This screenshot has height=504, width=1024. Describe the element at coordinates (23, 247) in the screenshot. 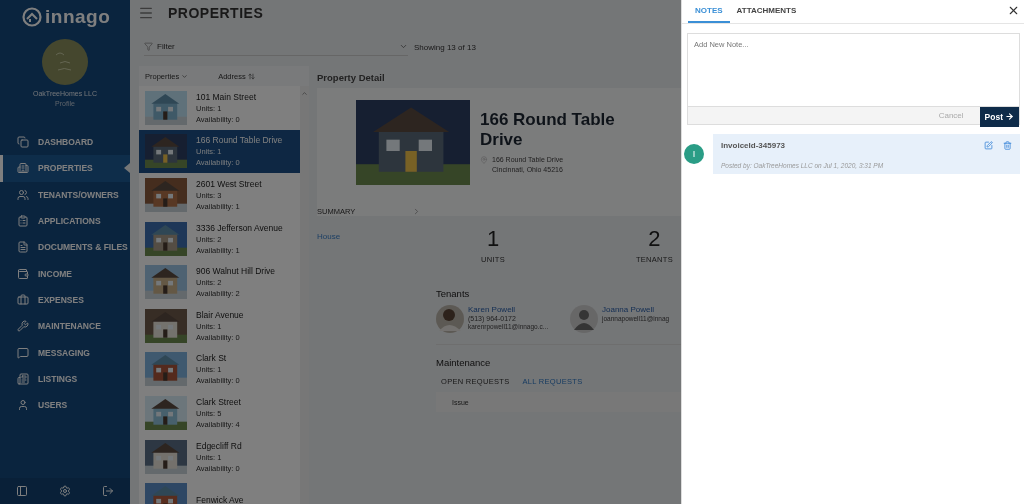

I see `document-icon` at that location.